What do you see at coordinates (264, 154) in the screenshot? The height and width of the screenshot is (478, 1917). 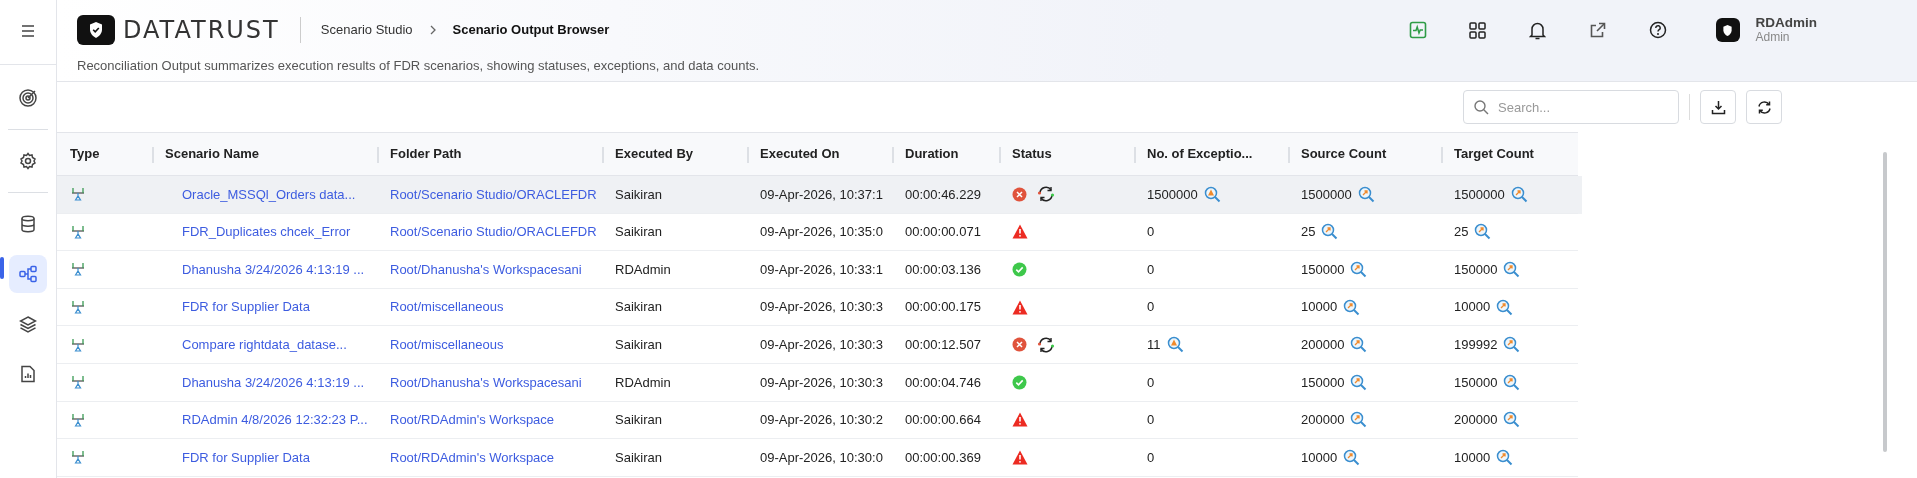 I see `column-header: Scenario Name` at bounding box center [264, 154].